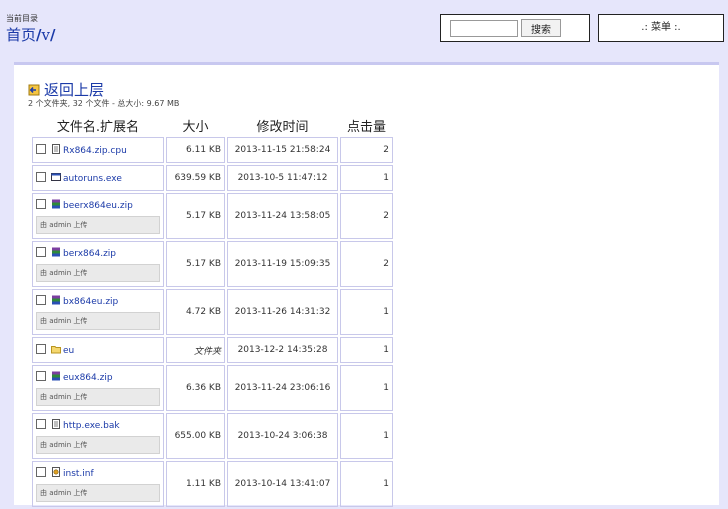 Image resolution: width=728 pixels, height=509 pixels. What do you see at coordinates (56, 177) in the screenshot?
I see `exe-icon` at bounding box center [56, 177].